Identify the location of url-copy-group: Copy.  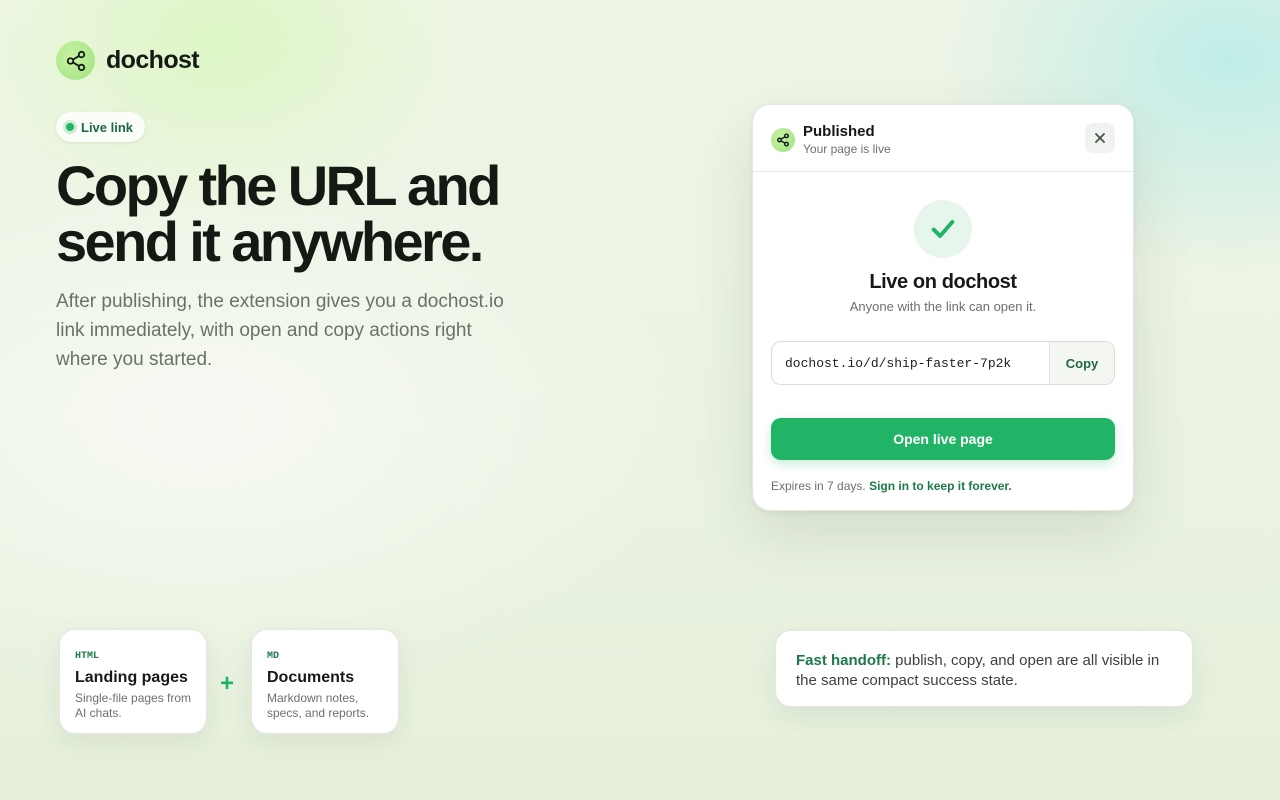
(943, 363).